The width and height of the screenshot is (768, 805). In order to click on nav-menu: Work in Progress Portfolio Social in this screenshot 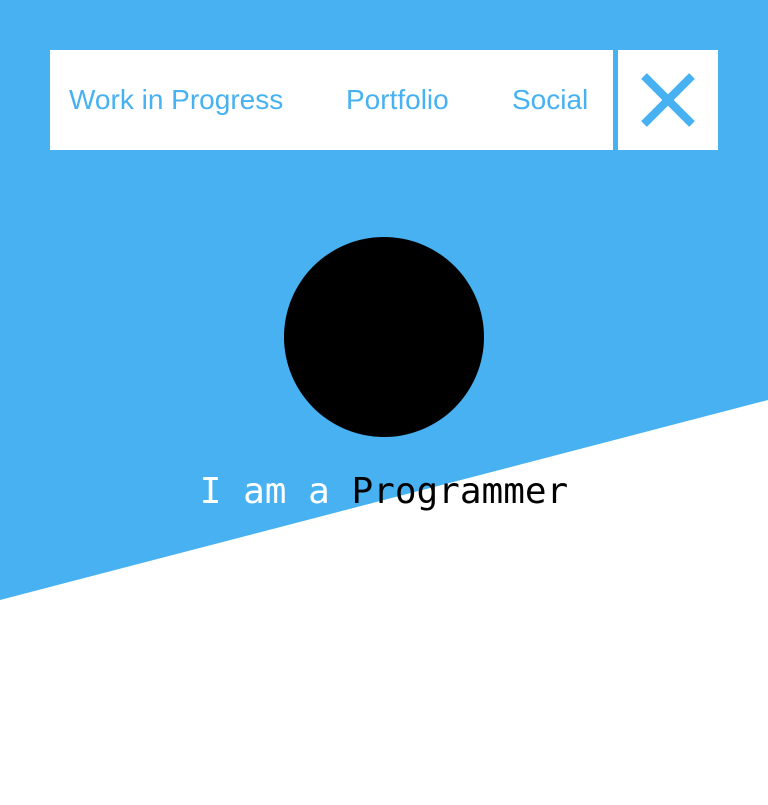, I will do `click(331, 100)`.